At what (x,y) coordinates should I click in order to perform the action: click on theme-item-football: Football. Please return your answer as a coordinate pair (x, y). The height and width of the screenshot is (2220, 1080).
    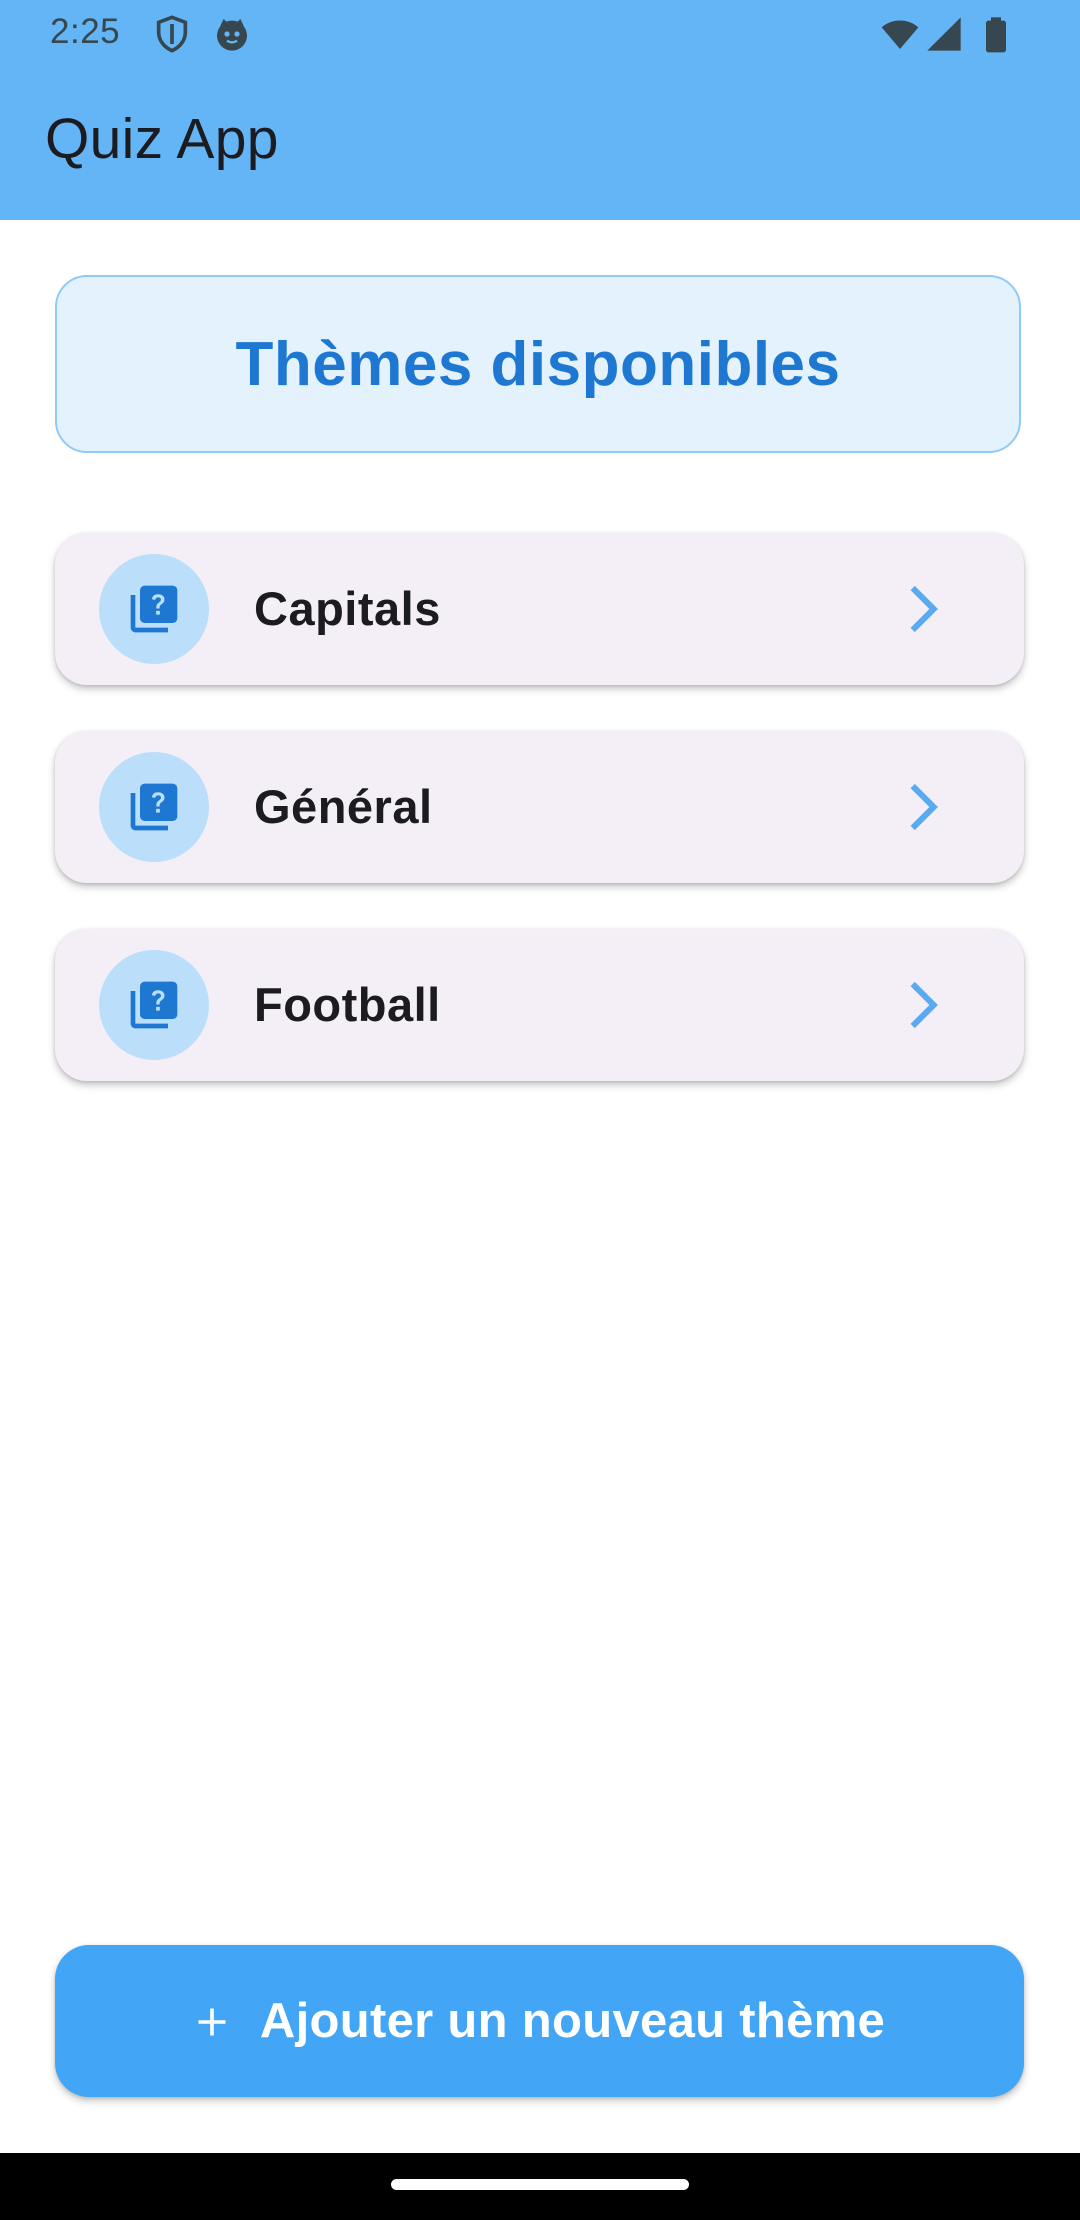
    Looking at the image, I should click on (539, 1005).